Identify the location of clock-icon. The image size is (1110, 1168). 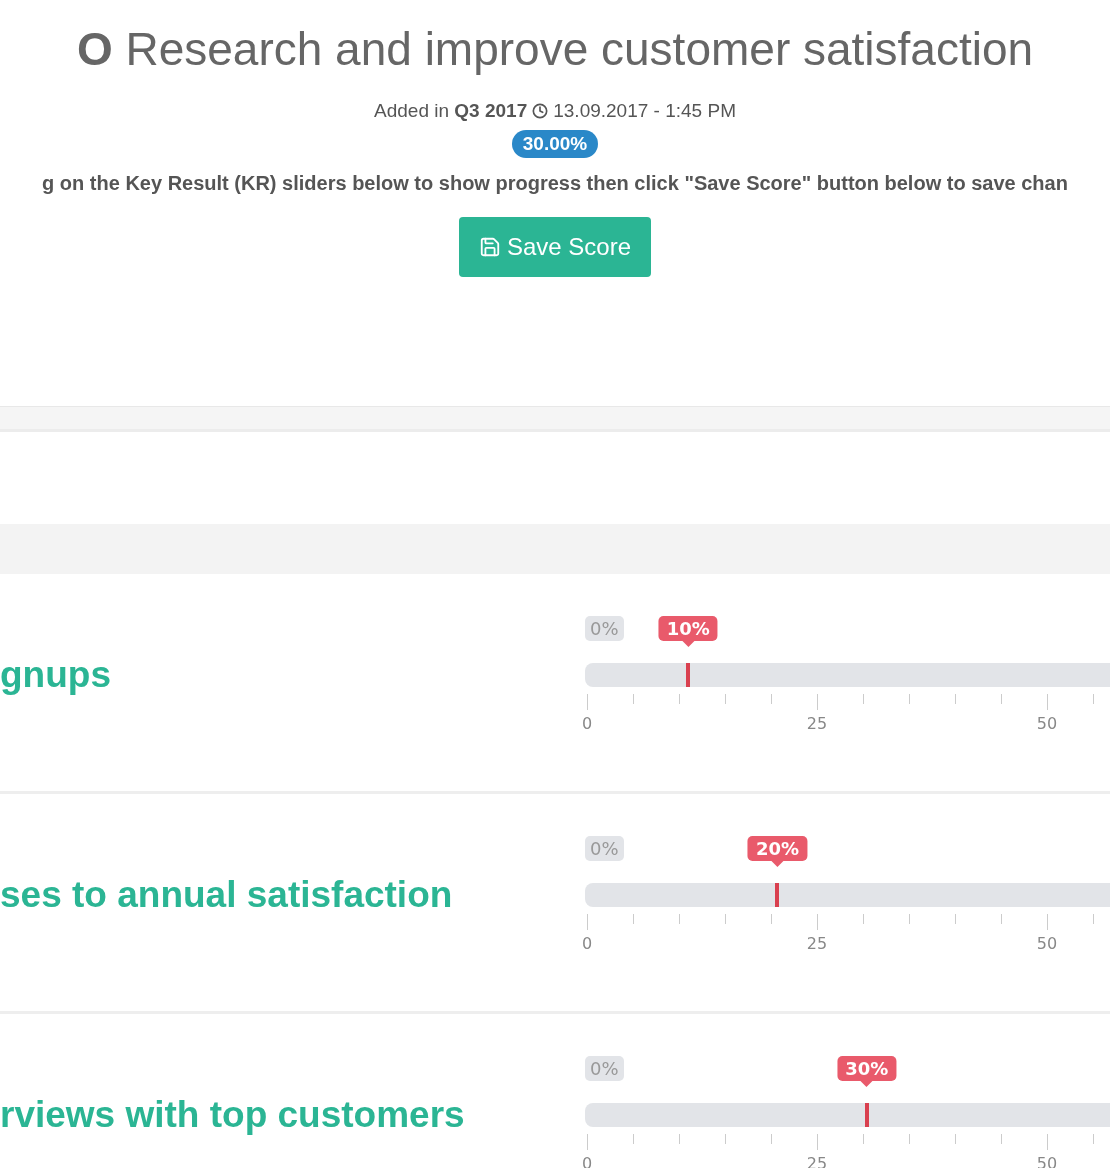
(540, 111).